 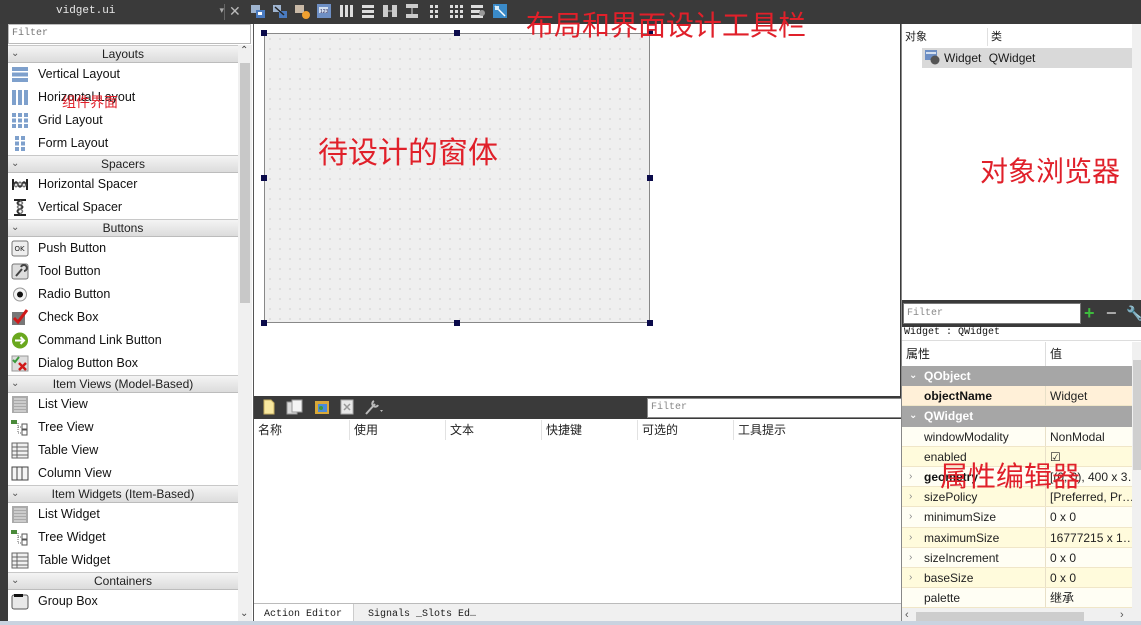 I want to click on category-buttons: ⌄ Buttons, so click(x=123, y=228).